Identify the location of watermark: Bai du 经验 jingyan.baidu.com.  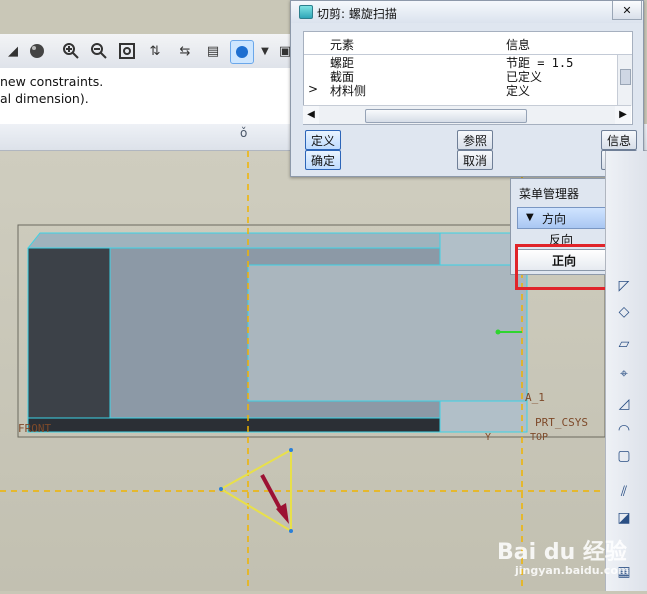
(567, 560).